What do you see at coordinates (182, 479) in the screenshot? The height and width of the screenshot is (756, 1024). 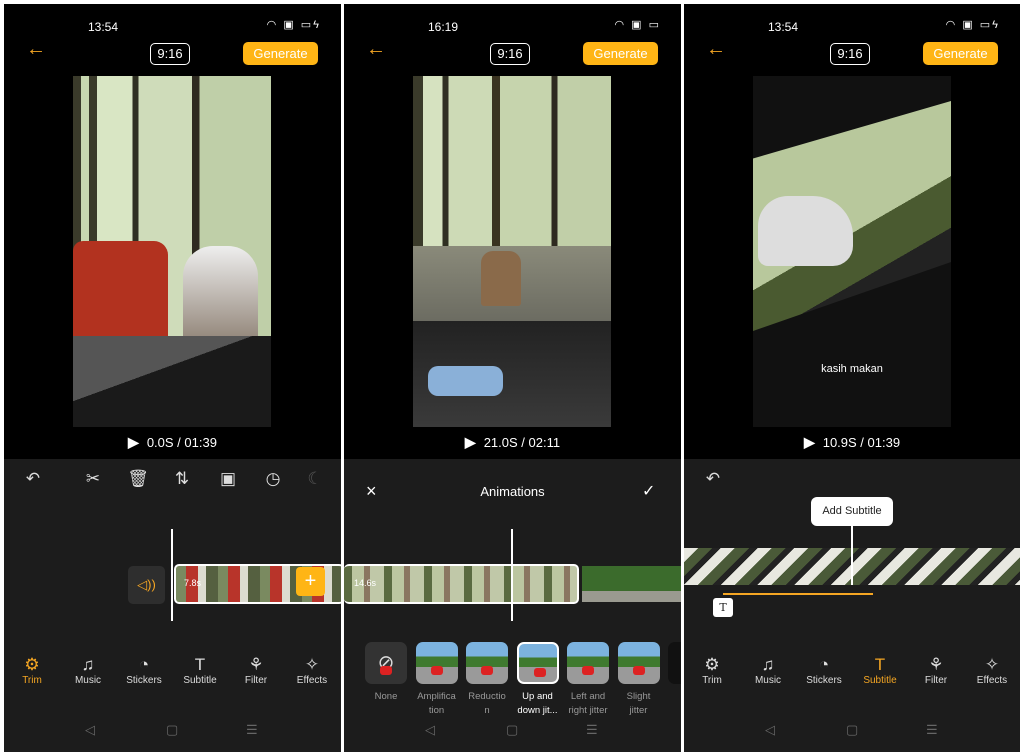 I see `reorder-icon: ⇅` at bounding box center [182, 479].